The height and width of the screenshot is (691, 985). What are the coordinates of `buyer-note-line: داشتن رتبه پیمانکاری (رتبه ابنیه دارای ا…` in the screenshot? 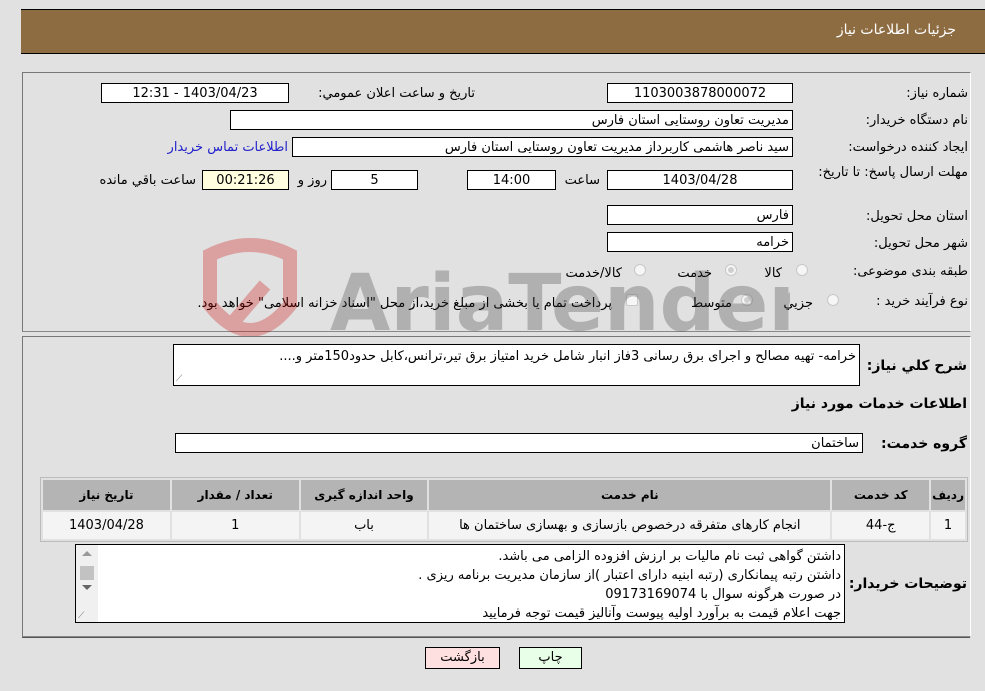 It's located at (629, 575).